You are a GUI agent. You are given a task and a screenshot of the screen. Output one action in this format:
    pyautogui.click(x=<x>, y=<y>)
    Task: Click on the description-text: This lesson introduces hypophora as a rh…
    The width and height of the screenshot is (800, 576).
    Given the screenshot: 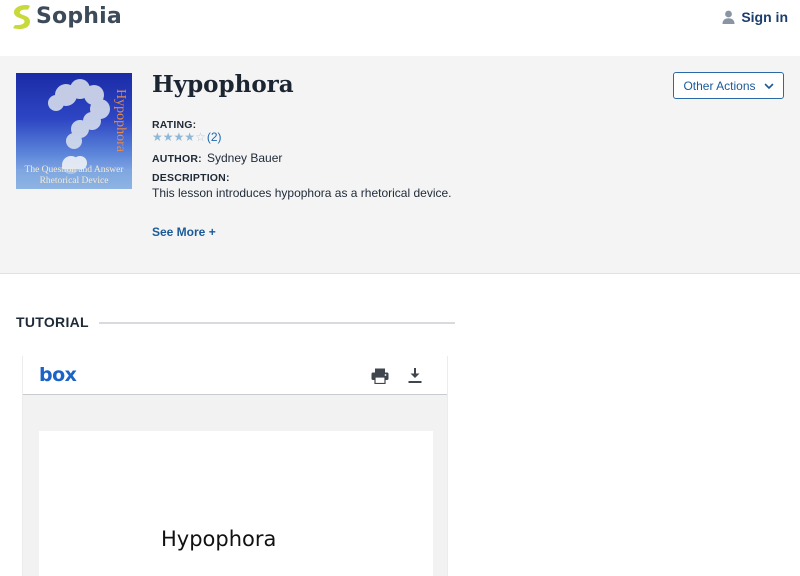 What is the action you would take?
    pyautogui.click(x=302, y=193)
    